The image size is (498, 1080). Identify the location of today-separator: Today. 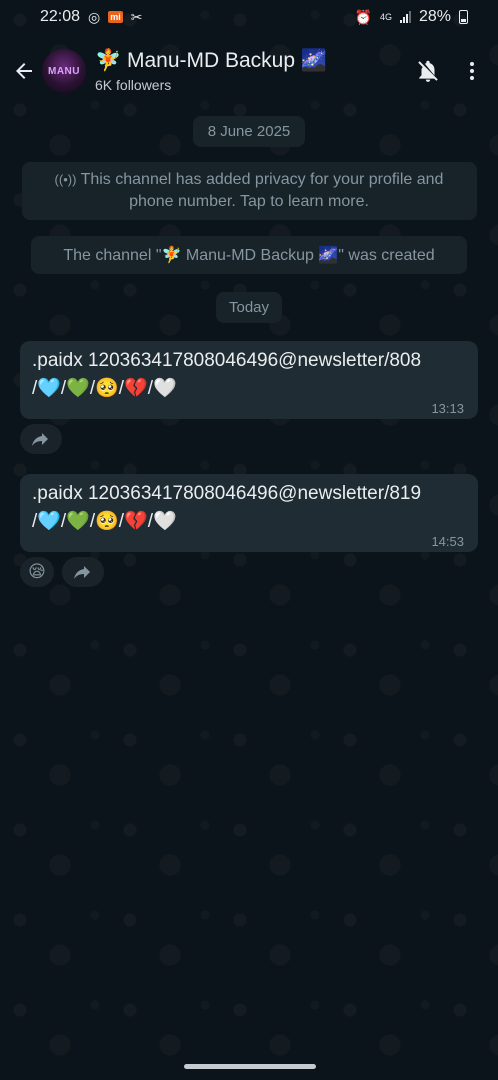
(249, 307).